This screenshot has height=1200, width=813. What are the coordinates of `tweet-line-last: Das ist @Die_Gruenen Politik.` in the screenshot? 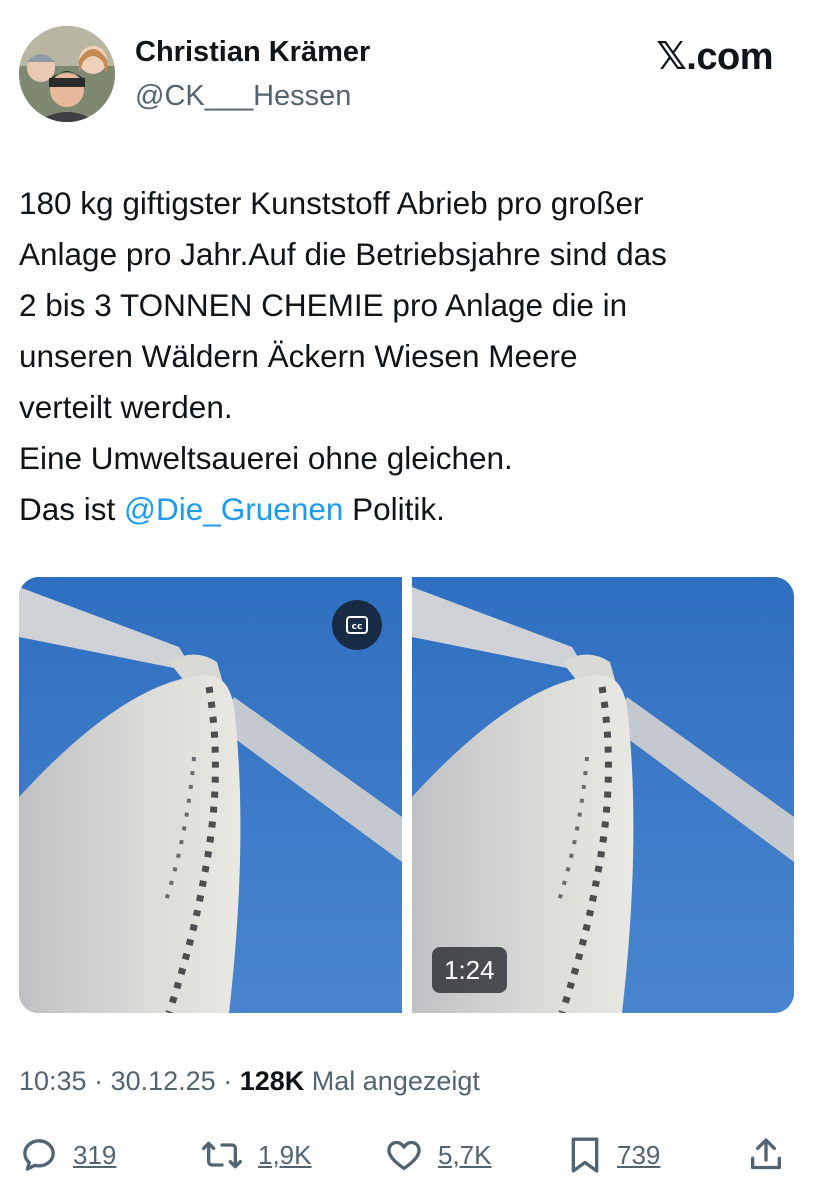 It's located at (409, 509).